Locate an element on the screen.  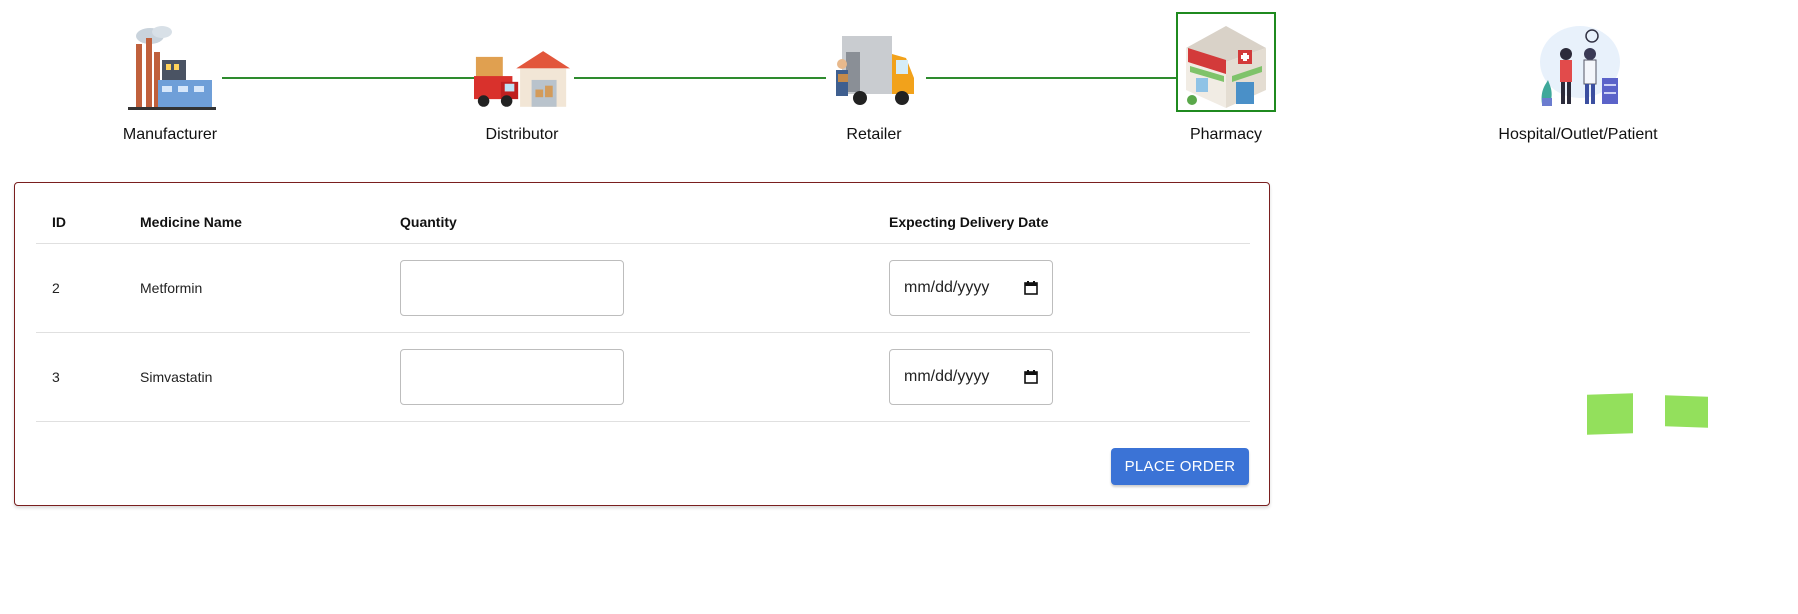
step-label: Pharmacy is located at coordinates (1226, 134).